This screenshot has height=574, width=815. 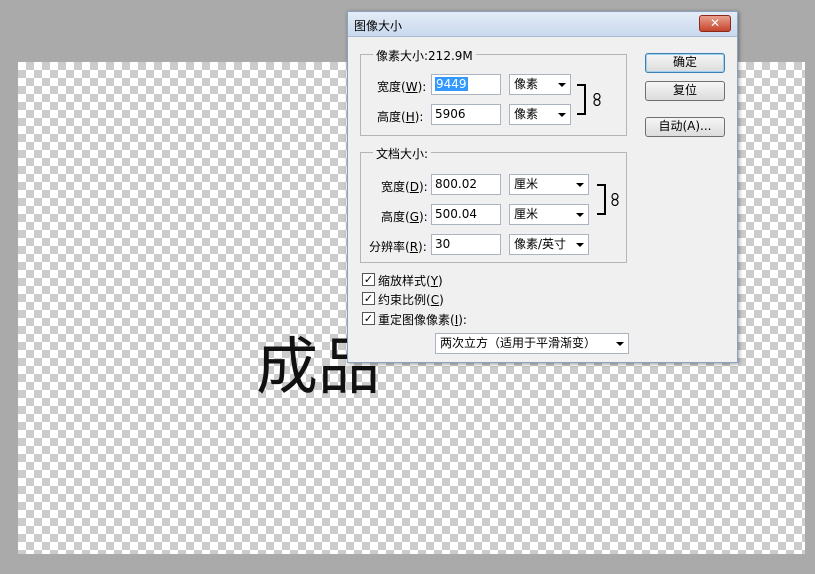 What do you see at coordinates (404, 217) in the screenshot?
I see `doc-height-label: 高度(G):` at bounding box center [404, 217].